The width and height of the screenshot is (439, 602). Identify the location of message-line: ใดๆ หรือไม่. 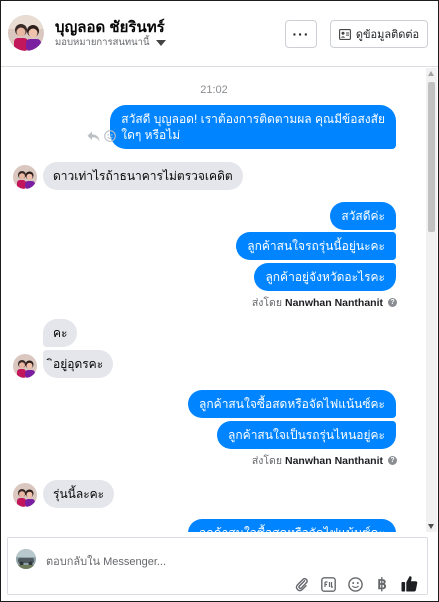
(151, 135).